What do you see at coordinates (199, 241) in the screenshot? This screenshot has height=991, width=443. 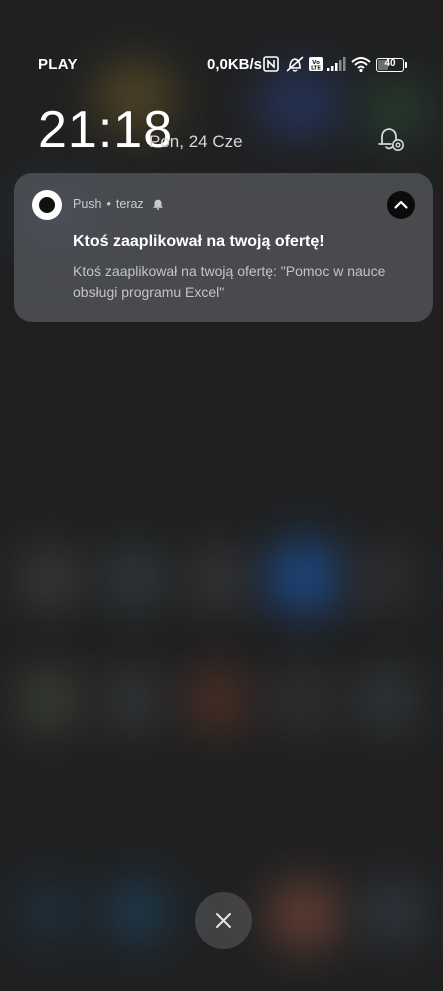 I see `notification-title: Ktoś zaaplikował na twoją ofertę!` at bounding box center [199, 241].